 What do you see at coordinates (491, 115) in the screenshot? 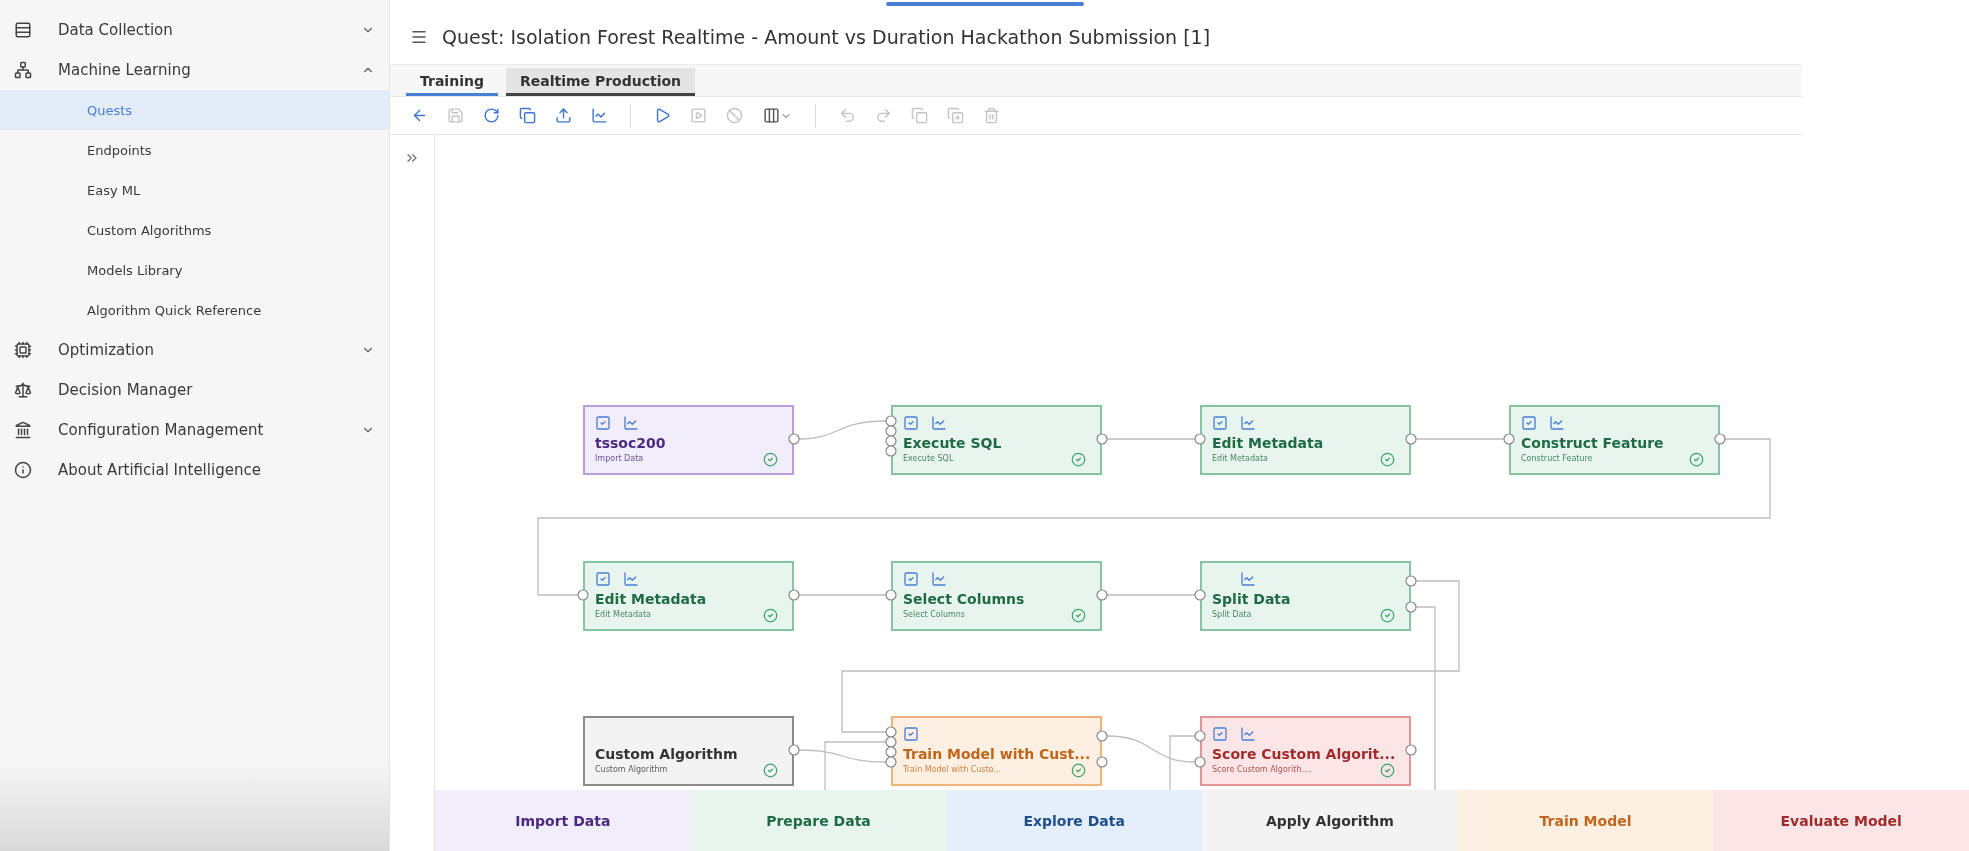
I see `refresh-icon` at bounding box center [491, 115].